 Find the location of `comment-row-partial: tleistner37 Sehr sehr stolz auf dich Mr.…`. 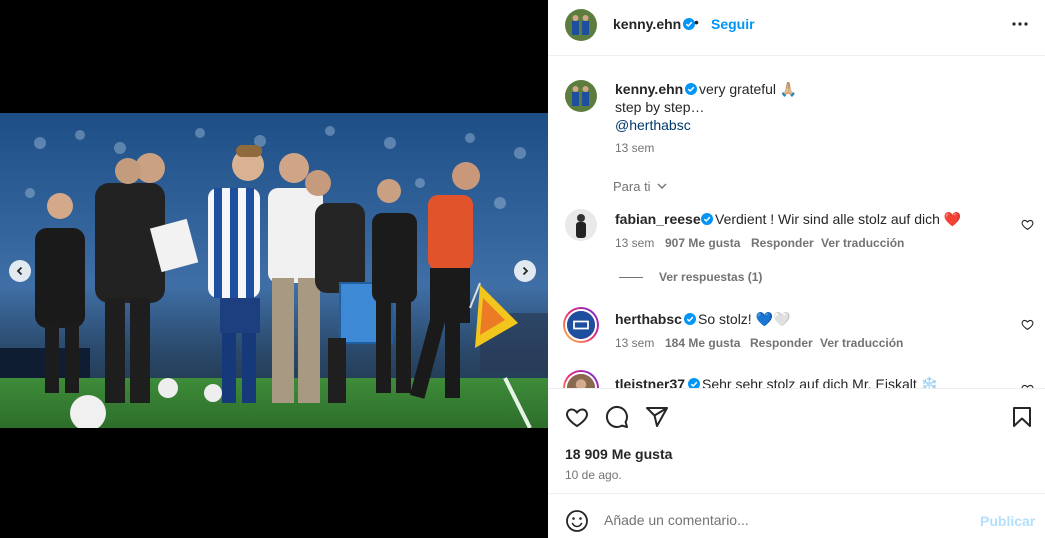

comment-row-partial: tleistner37 Sehr sehr stolz auf dich Mr.… is located at coordinates (796, 378).